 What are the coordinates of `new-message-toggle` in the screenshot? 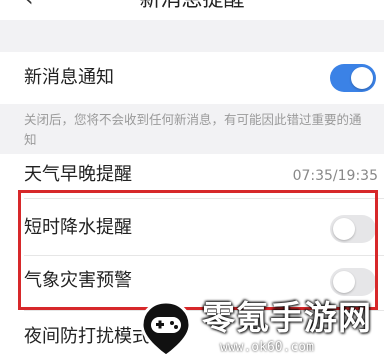 It's located at (353, 78).